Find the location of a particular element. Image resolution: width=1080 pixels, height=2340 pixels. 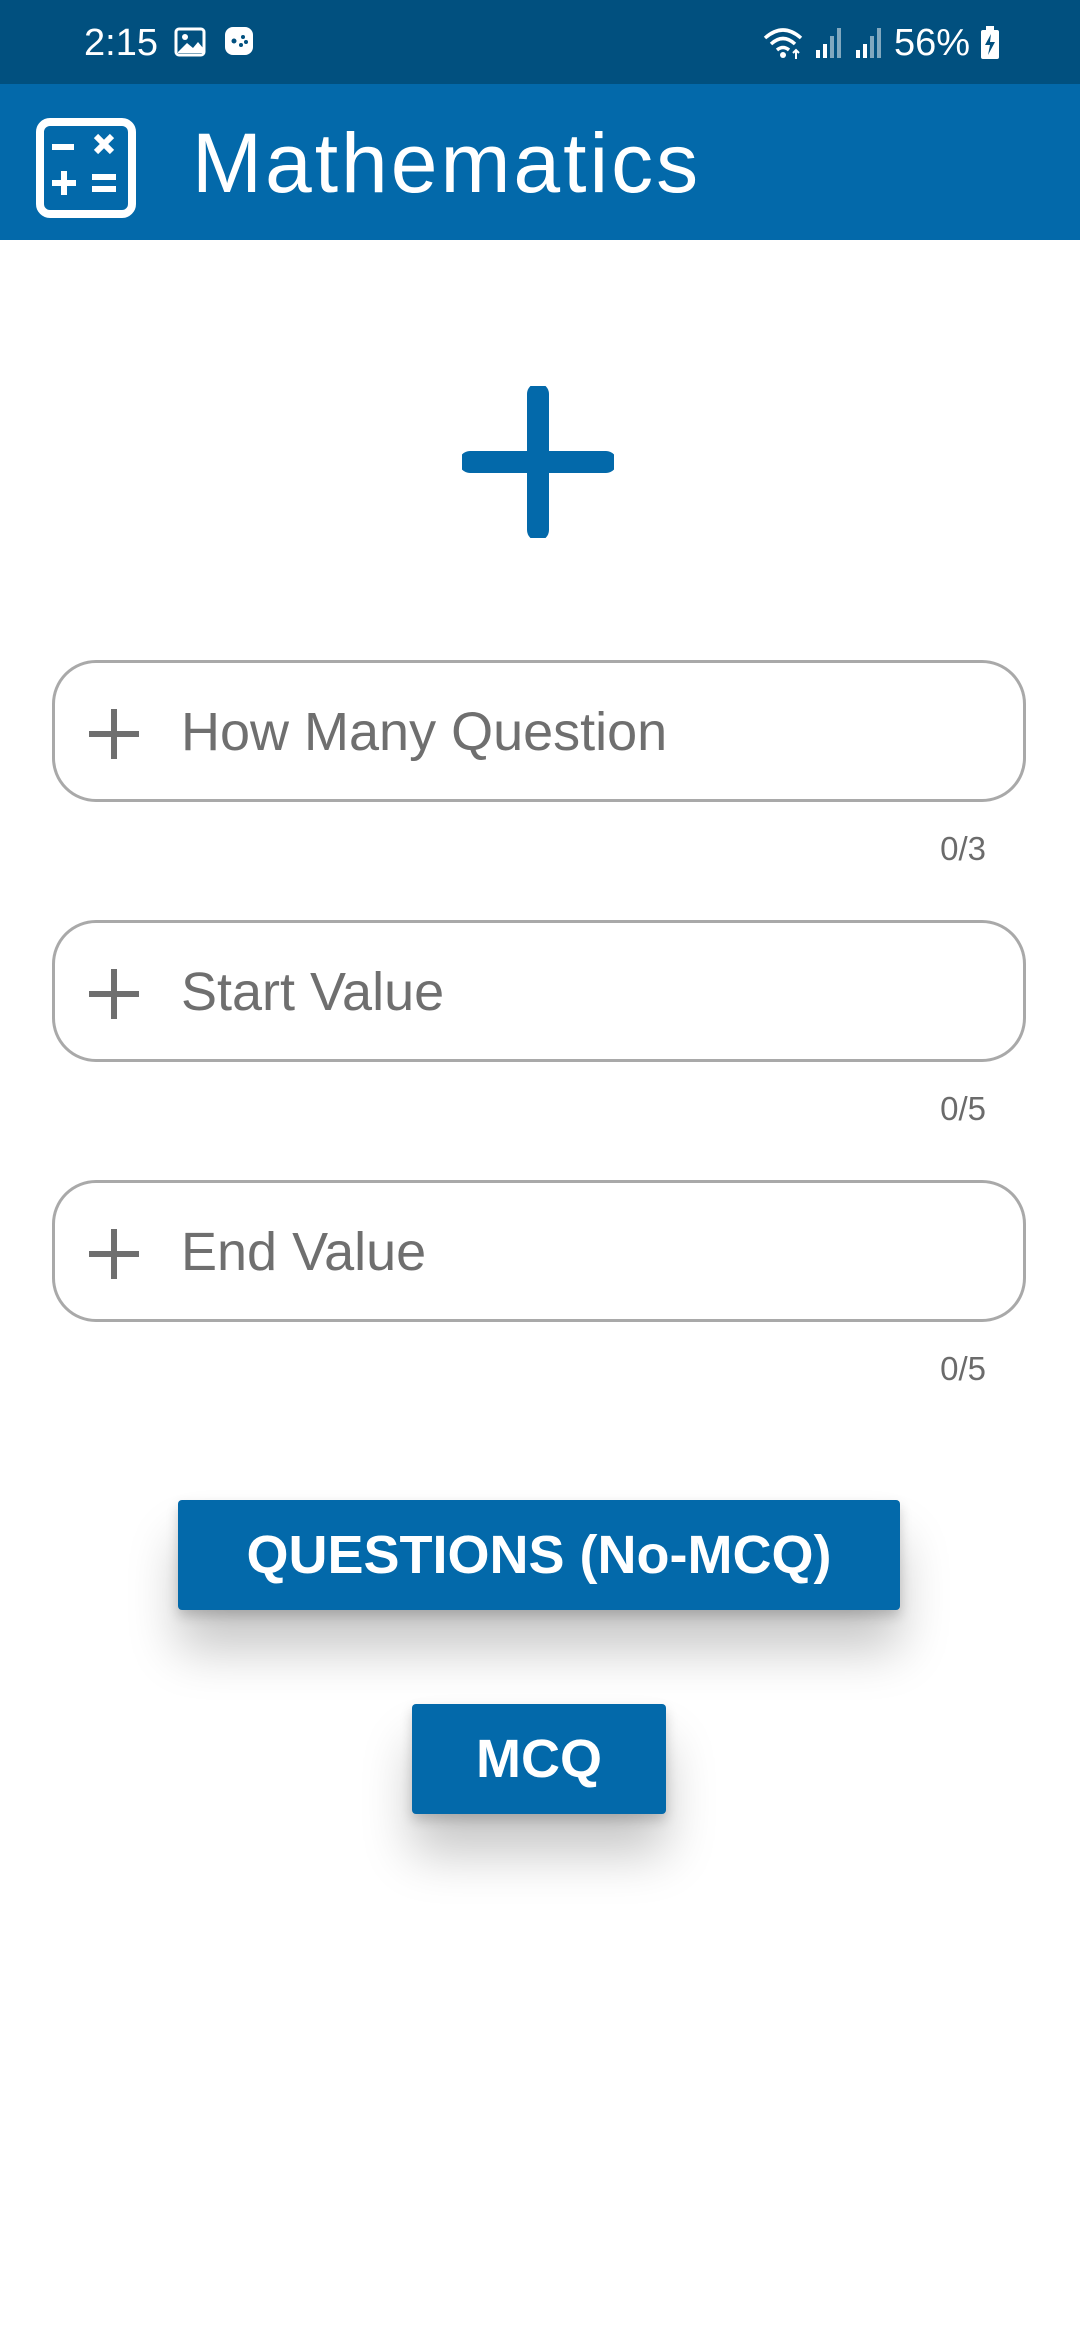

questions-no-mcq-button: QUESTIONS (No-MCQ) is located at coordinates (539, 1555).